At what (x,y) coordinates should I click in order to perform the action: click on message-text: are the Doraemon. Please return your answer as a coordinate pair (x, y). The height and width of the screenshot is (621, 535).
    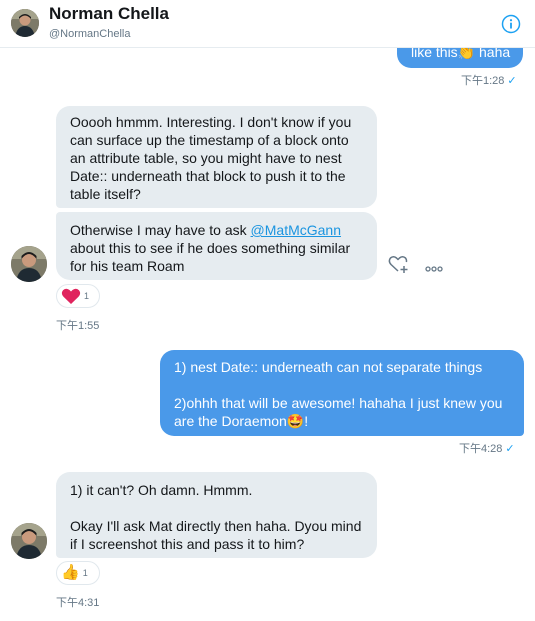
    Looking at the image, I should click on (230, 421).